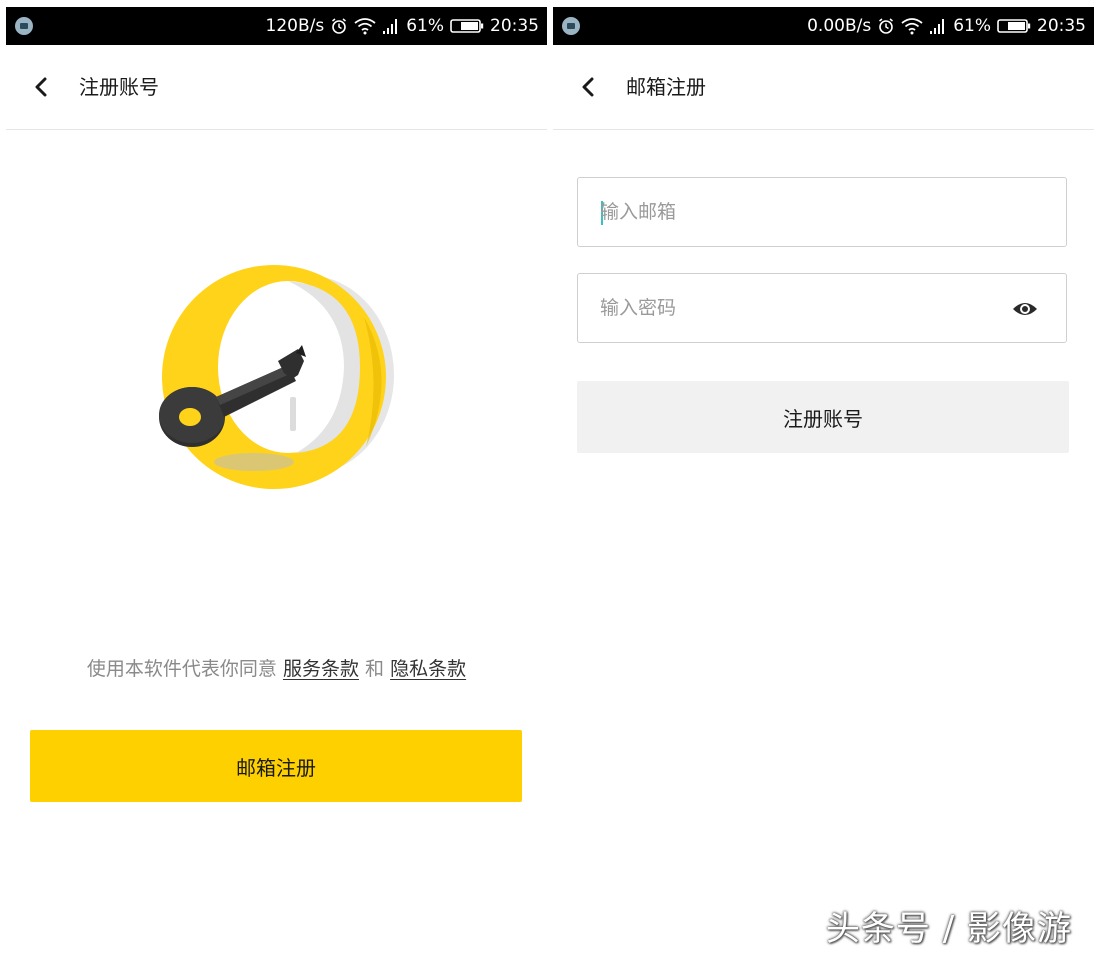 The height and width of the screenshot is (960, 1100). Describe the element at coordinates (823, 87) in the screenshot. I see `app-header: 邮箱注册` at that location.